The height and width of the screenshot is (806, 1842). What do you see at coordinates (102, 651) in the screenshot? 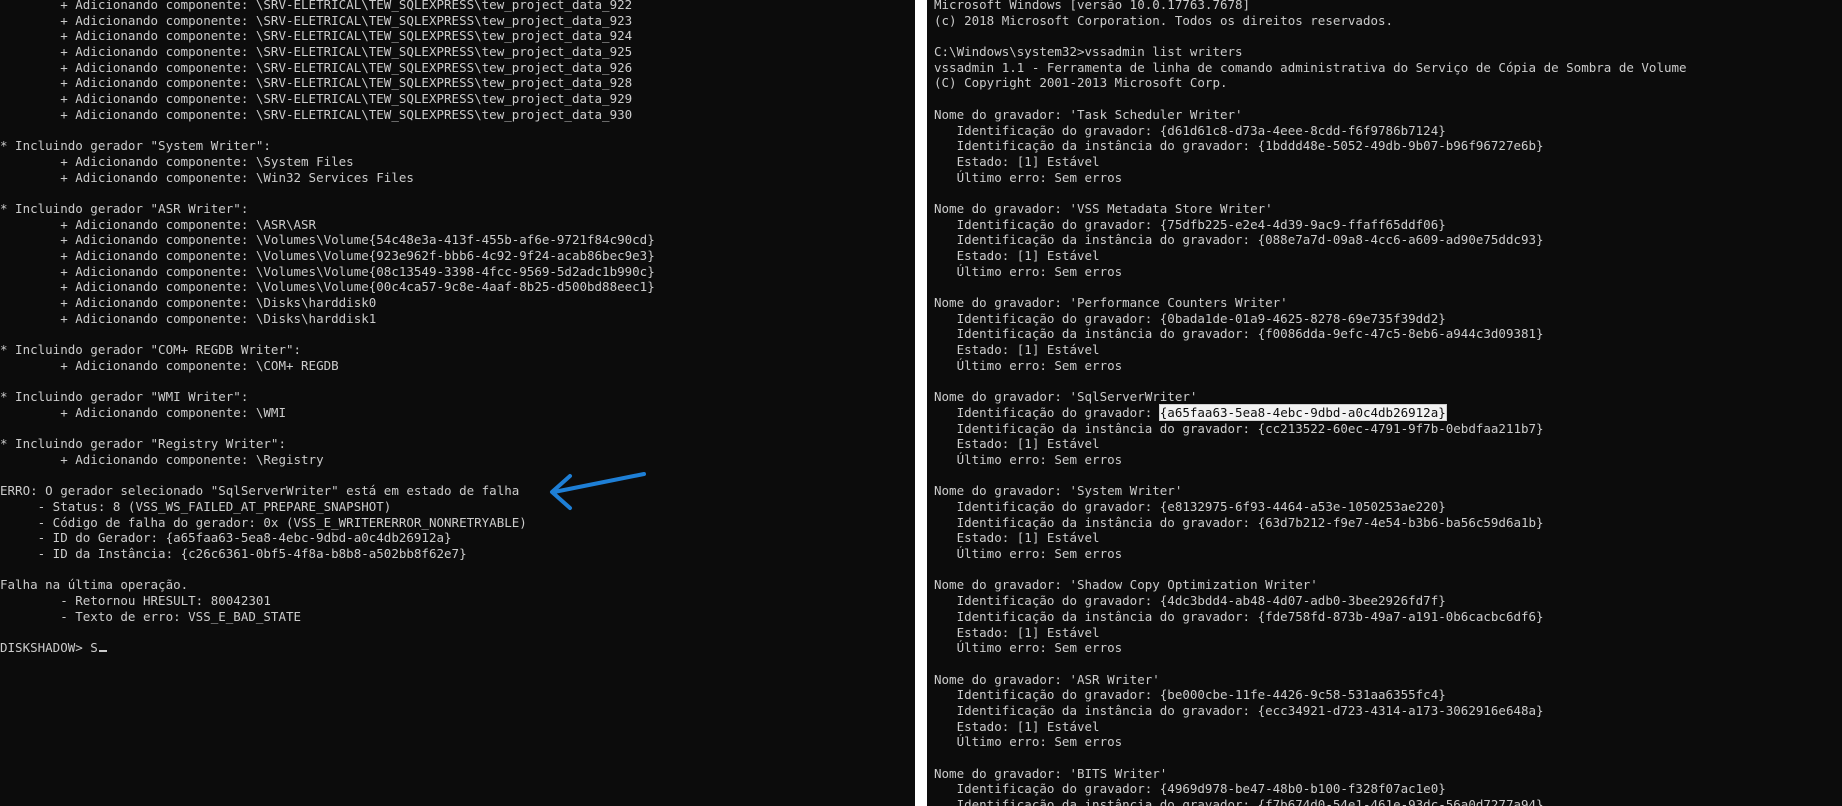
I see `text-cursor` at bounding box center [102, 651].